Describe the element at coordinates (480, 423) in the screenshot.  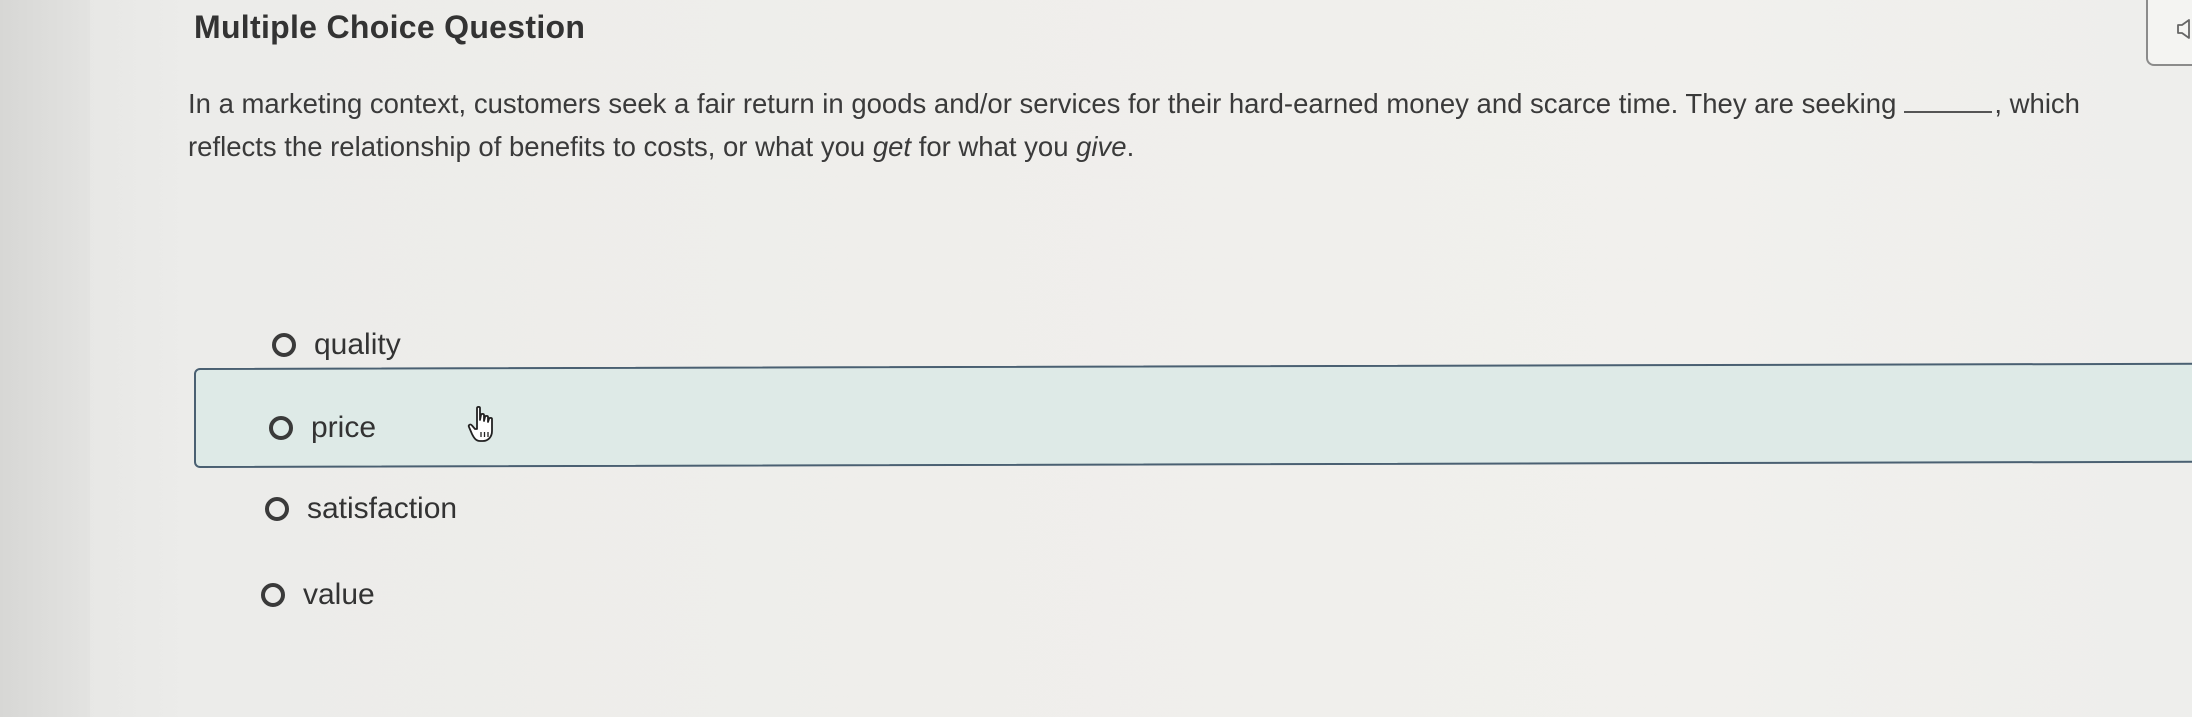
I see `hand-pointer-icon` at that location.